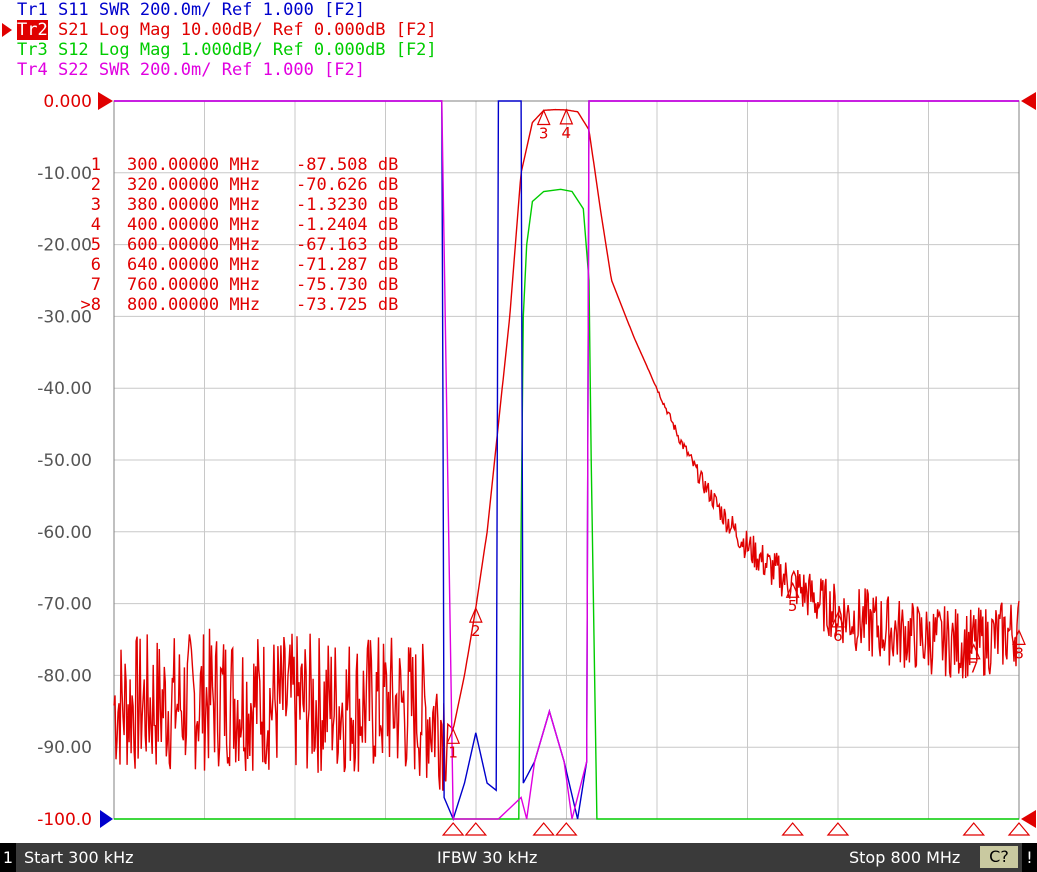 This screenshot has height=872, width=1037. What do you see at coordinates (347, 205) in the screenshot?
I see `marker-table-value: -1.3230 dB` at bounding box center [347, 205].